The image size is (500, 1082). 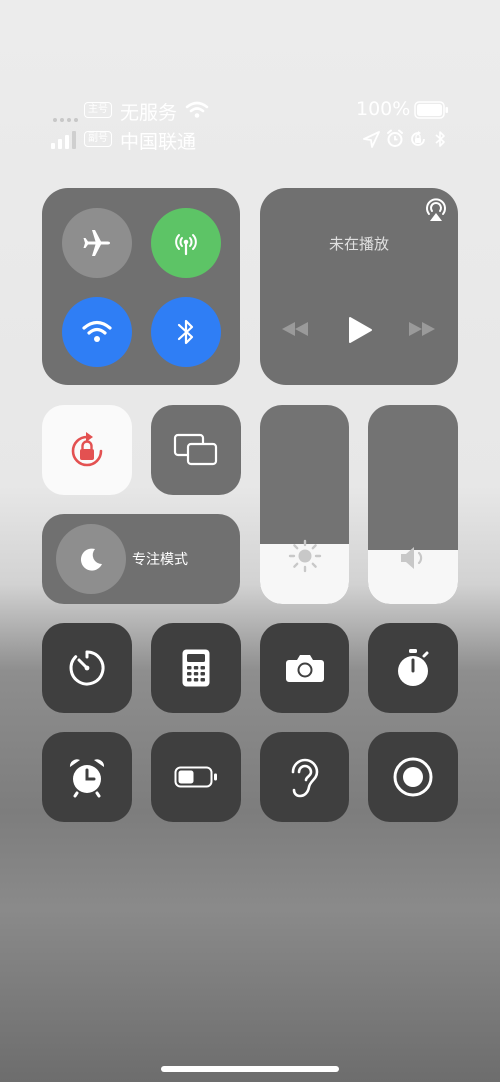 I want to click on wifi-icon, so click(x=97, y=331).